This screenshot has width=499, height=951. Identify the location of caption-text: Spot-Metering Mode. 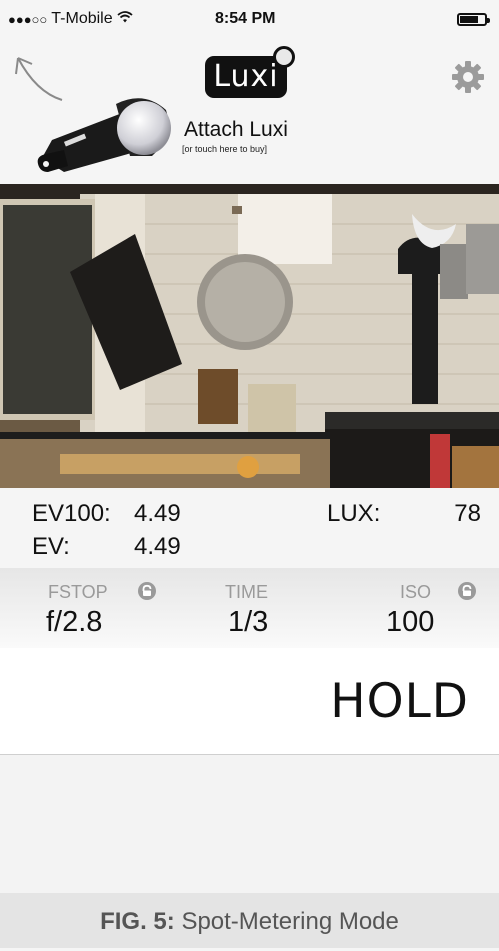
(290, 921).